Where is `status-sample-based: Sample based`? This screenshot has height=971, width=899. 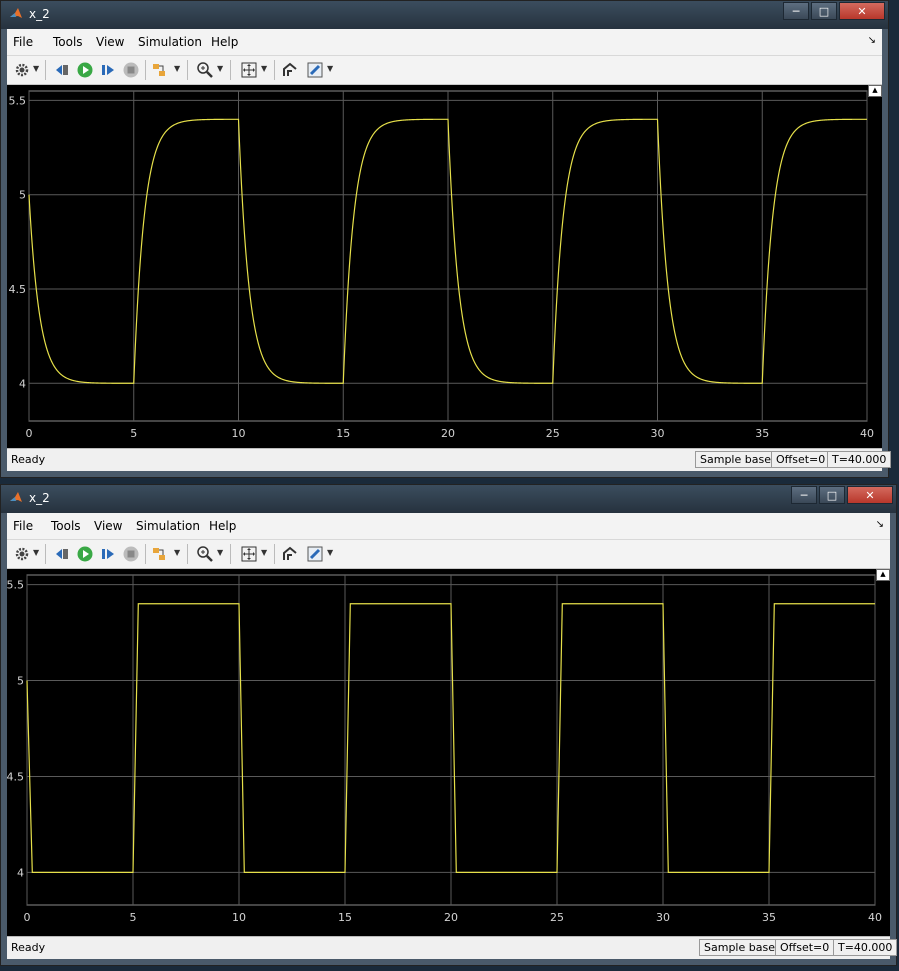
status-sample-based: Sample based is located at coordinates (739, 459).